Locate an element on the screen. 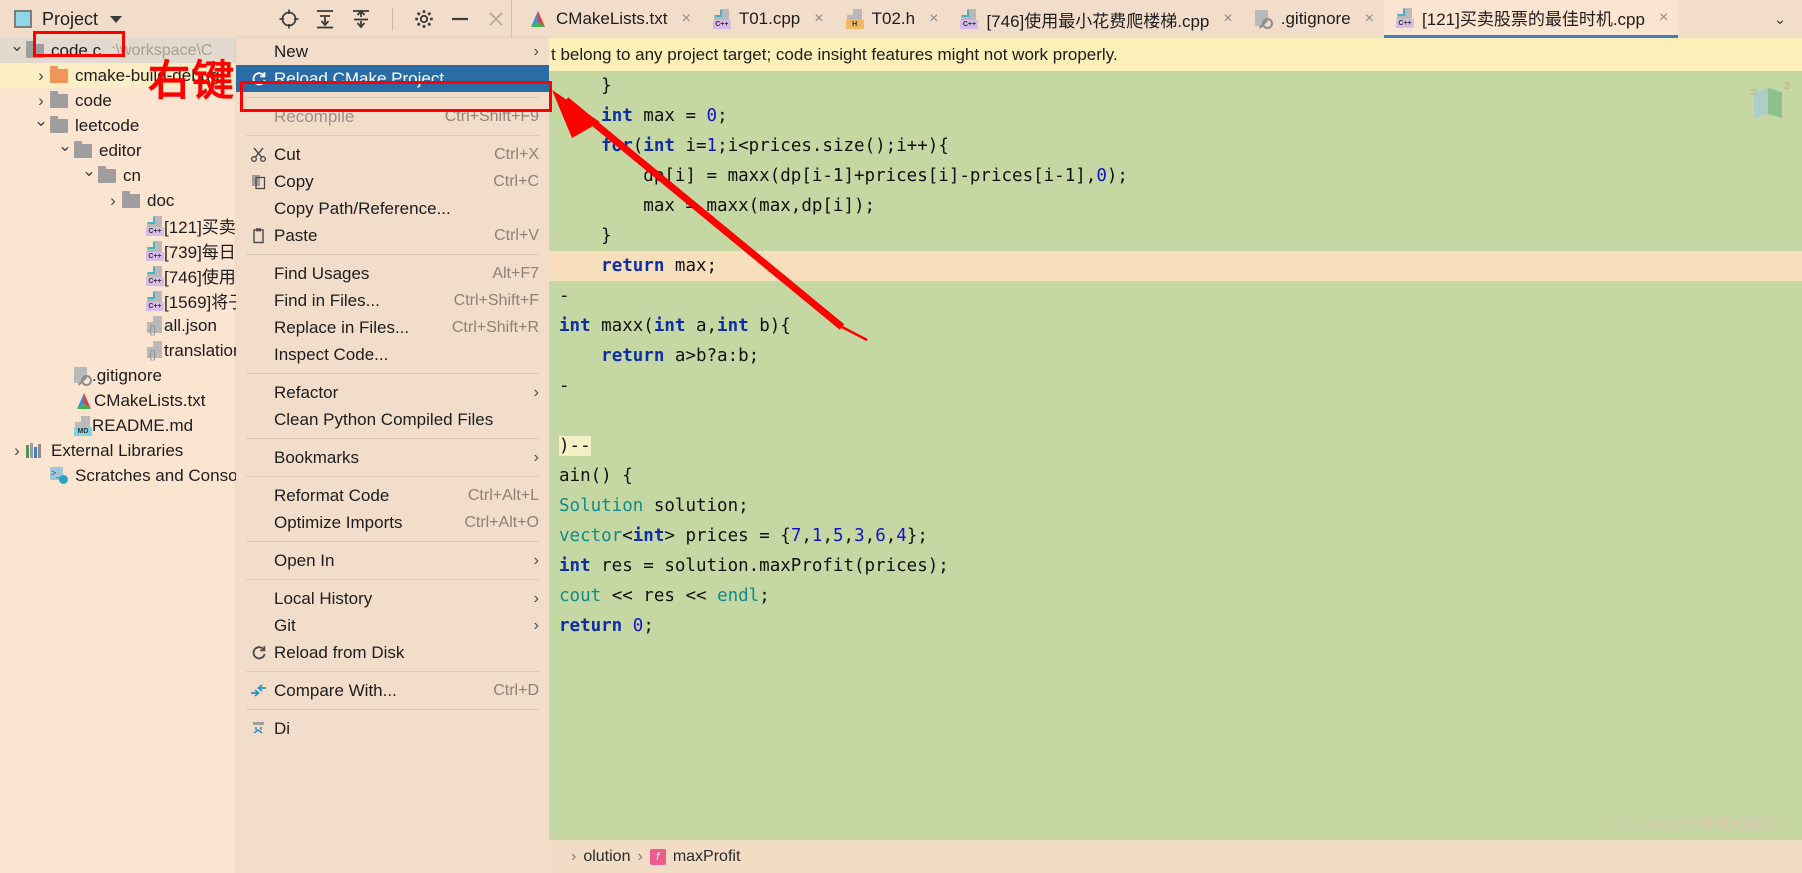 The image size is (1802, 873). minimize-icon is located at coordinates (460, 19).